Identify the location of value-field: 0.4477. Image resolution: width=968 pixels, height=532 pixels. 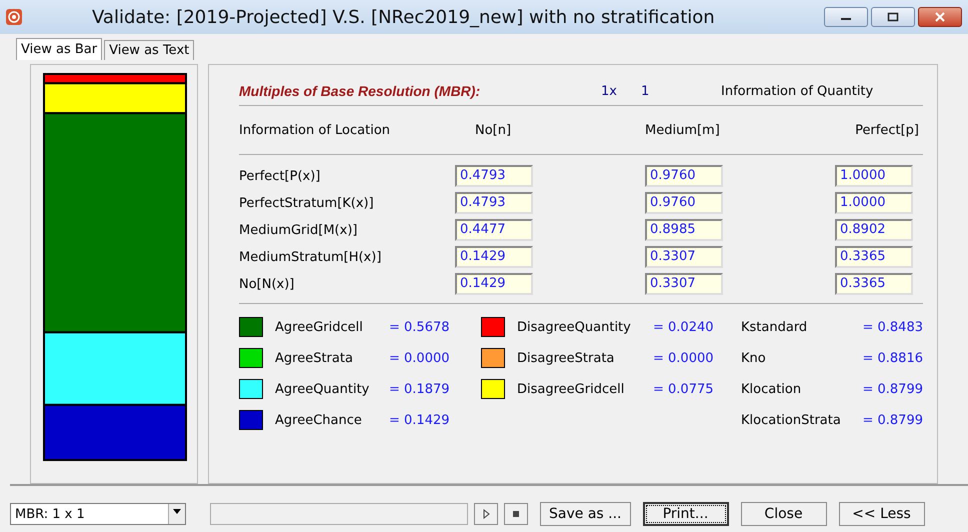
(494, 230).